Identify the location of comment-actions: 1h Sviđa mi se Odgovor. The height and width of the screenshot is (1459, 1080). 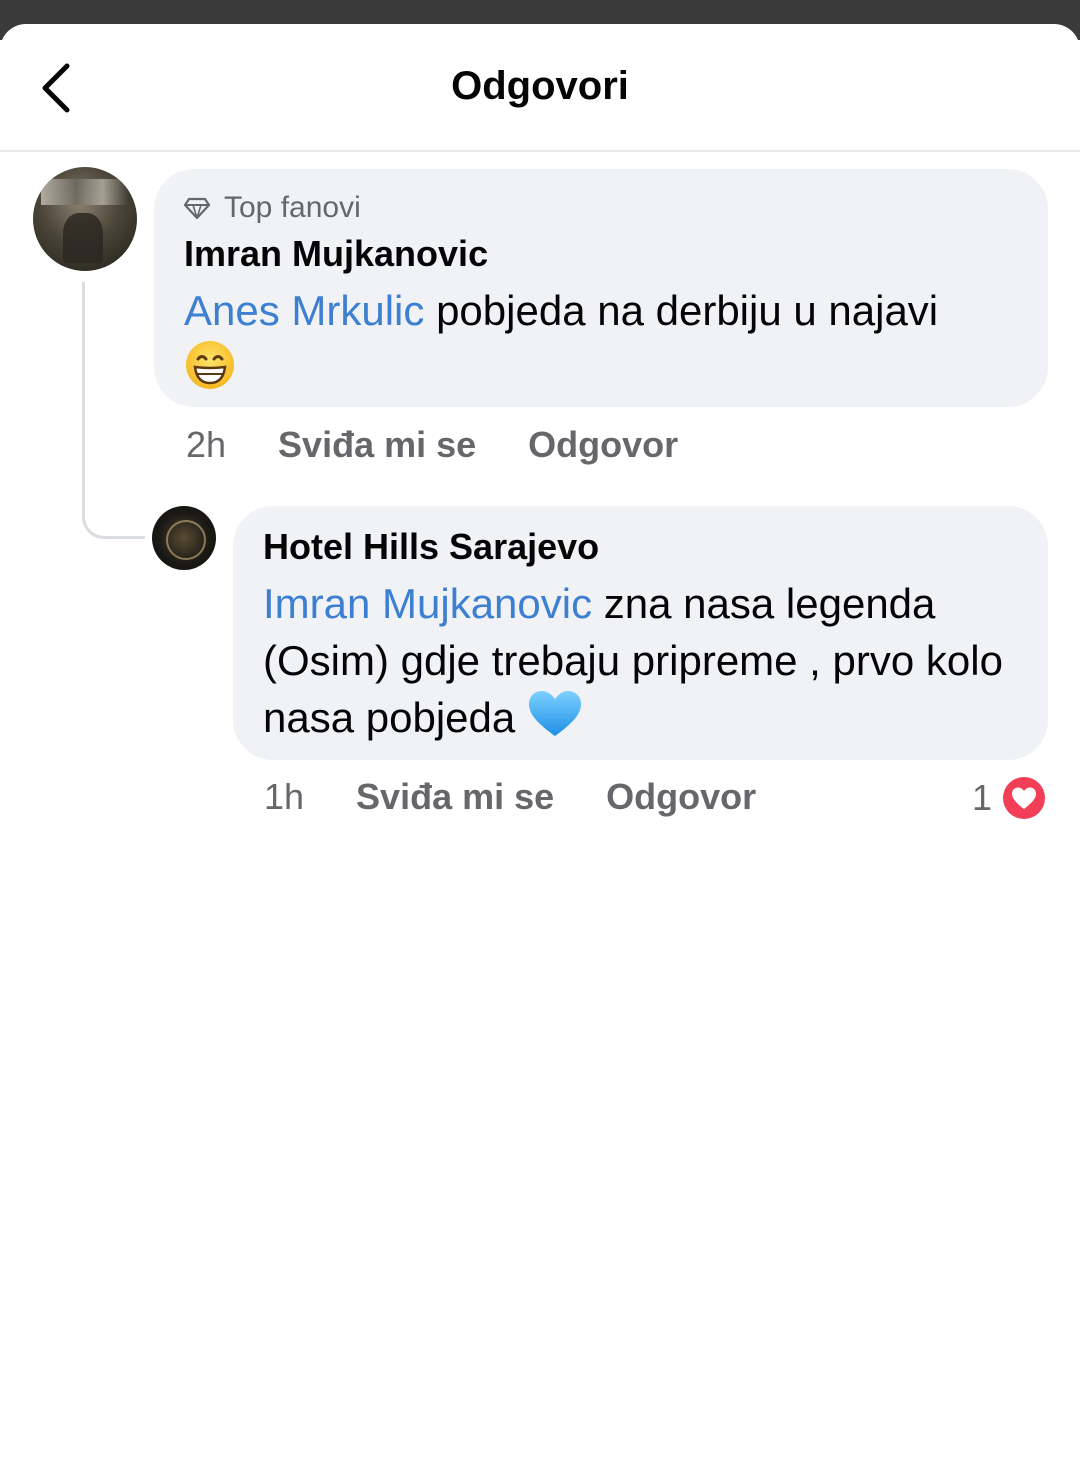
(536, 797).